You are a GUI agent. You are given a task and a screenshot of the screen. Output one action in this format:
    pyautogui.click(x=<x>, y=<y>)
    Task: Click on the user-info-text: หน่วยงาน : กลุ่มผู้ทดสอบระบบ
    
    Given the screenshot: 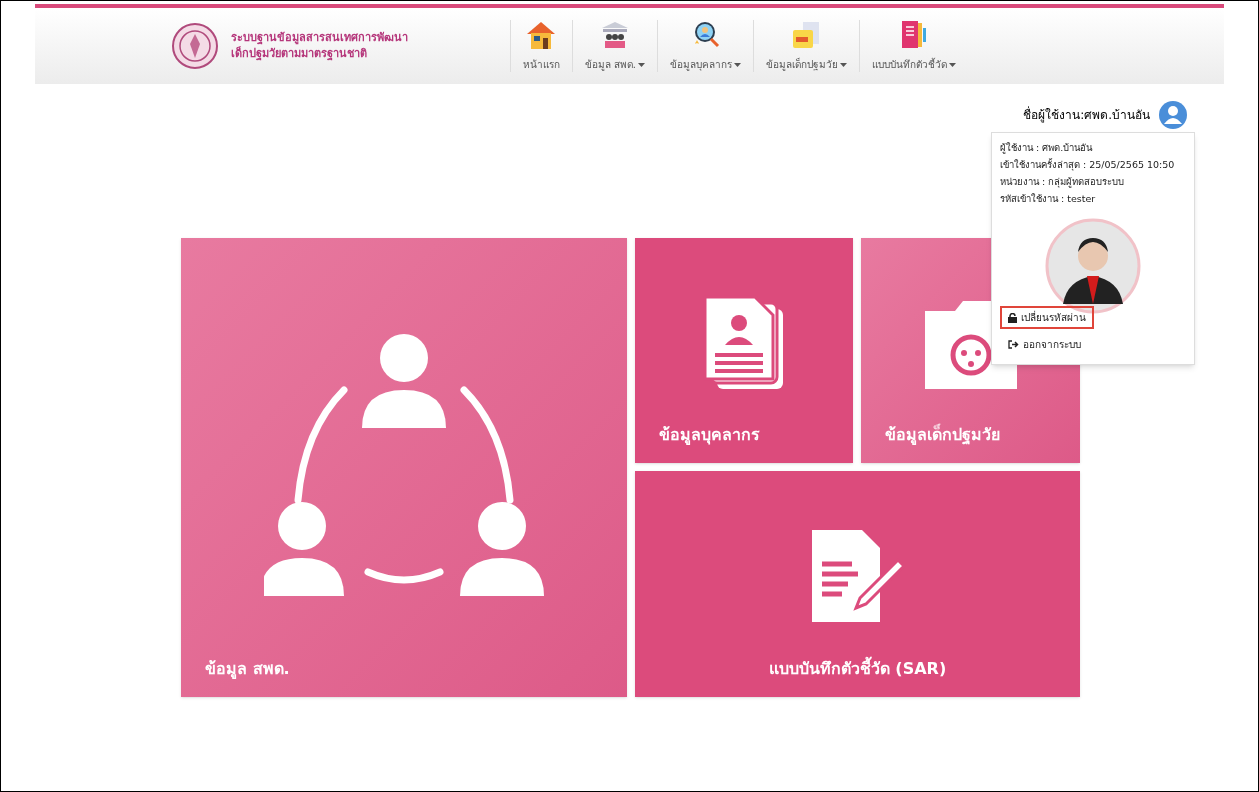 What is the action you would take?
    pyautogui.click(x=1063, y=182)
    